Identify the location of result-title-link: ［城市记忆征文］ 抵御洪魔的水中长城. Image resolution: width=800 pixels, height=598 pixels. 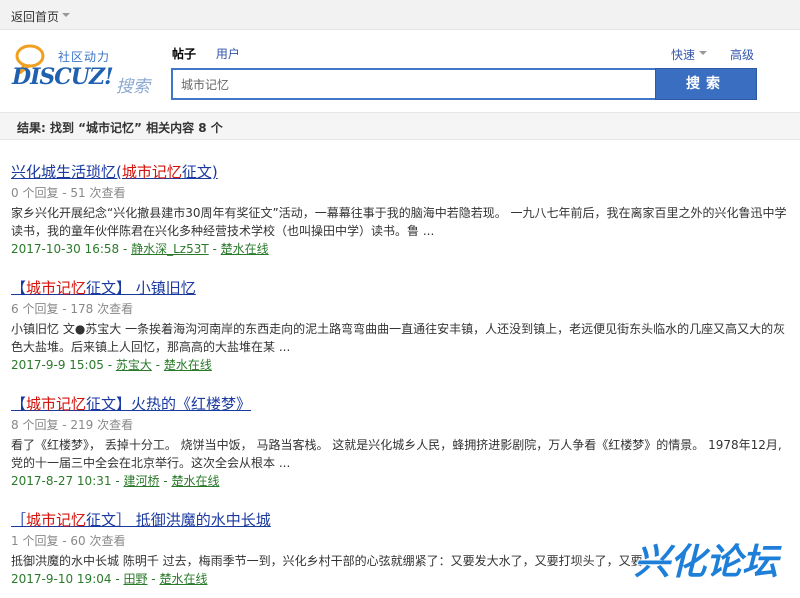
(141, 520).